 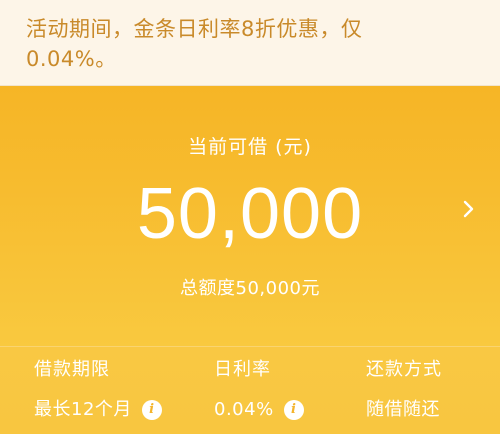 I want to click on promo-text-line1: 活动期间，金条日利率8折优惠，仅, so click(x=194, y=29).